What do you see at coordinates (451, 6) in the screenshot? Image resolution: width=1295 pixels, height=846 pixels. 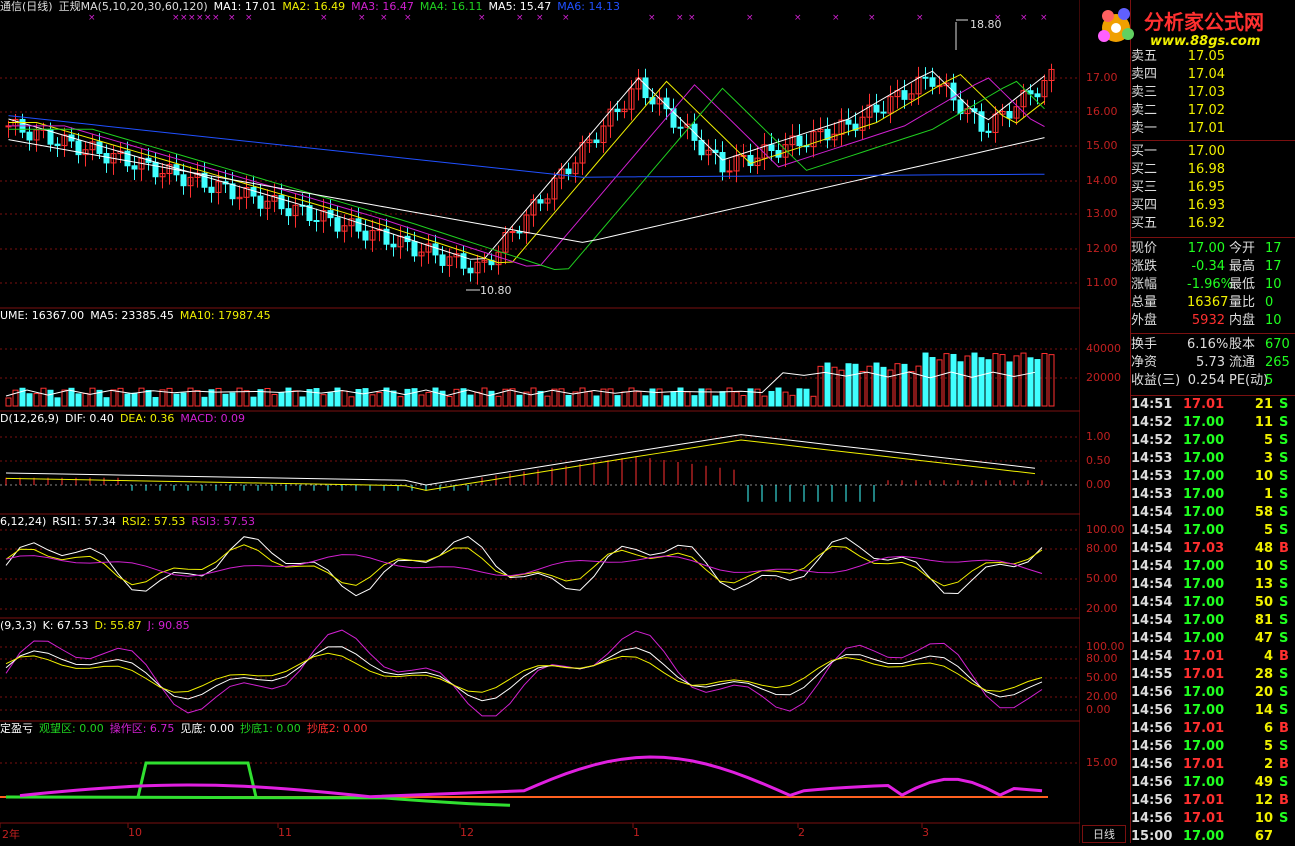 I see `ma-value-3: MA4: 16.11` at bounding box center [451, 6].